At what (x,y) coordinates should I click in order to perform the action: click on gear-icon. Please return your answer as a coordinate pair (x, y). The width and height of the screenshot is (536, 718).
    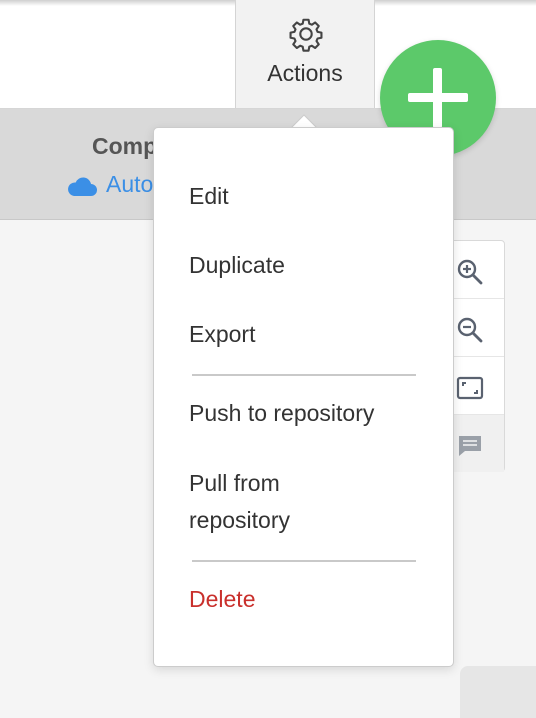
    Looking at the image, I should click on (306, 35).